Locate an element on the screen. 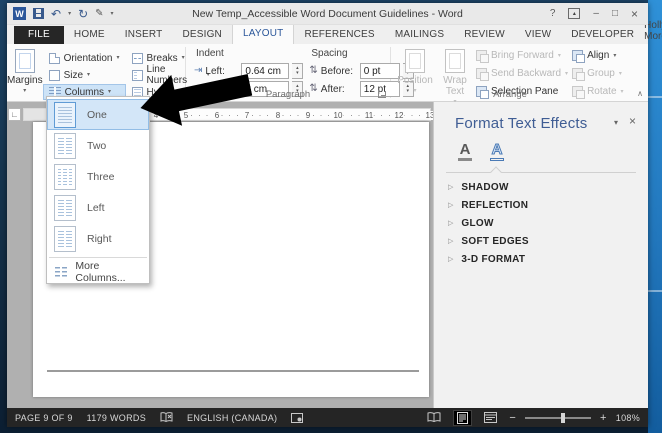 This screenshot has height=433, width=662. page-horizontal-rule is located at coordinates (233, 371).